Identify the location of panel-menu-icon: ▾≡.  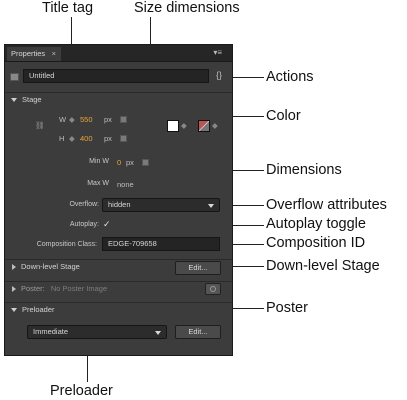
(217, 52).